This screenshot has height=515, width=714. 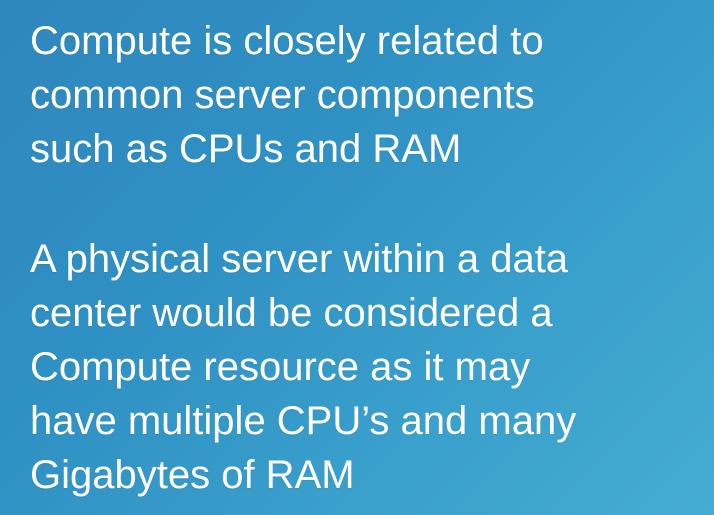 I want to click on text-line: have multiple CPU’s and many, so click(x=303, y=421).